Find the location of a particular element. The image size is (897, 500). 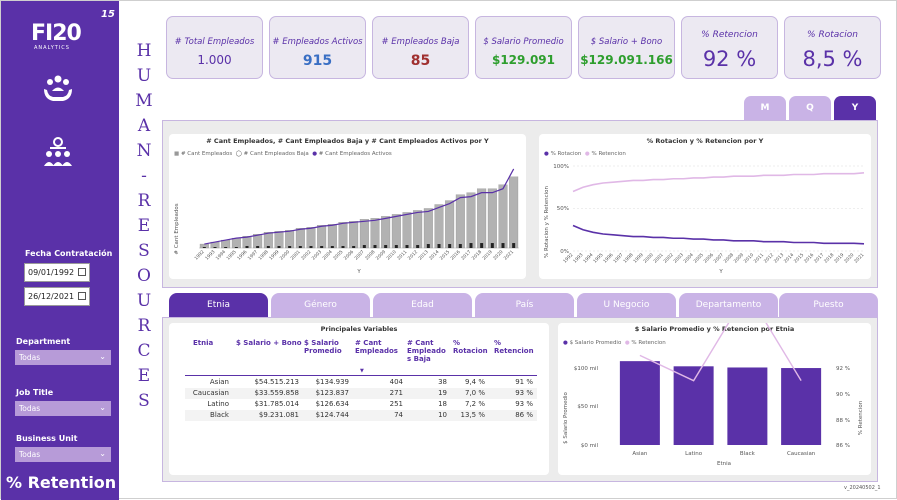

tab-genero: Género is located at coordinates (320, 305).